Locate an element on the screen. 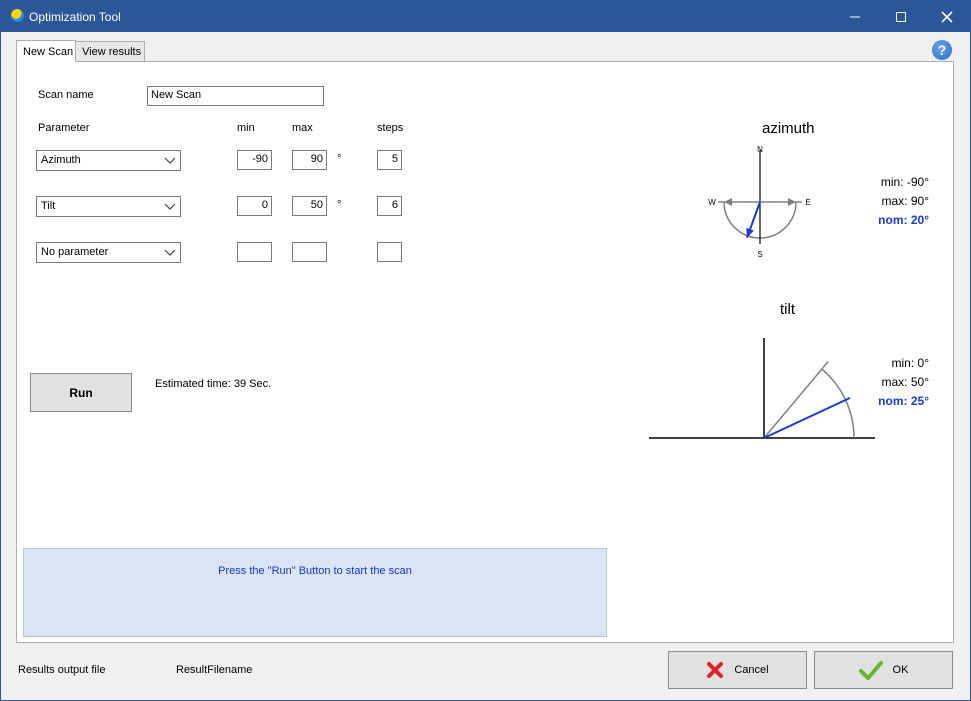  azimuth-max-value: 90° is located at coordinates (919, 201).